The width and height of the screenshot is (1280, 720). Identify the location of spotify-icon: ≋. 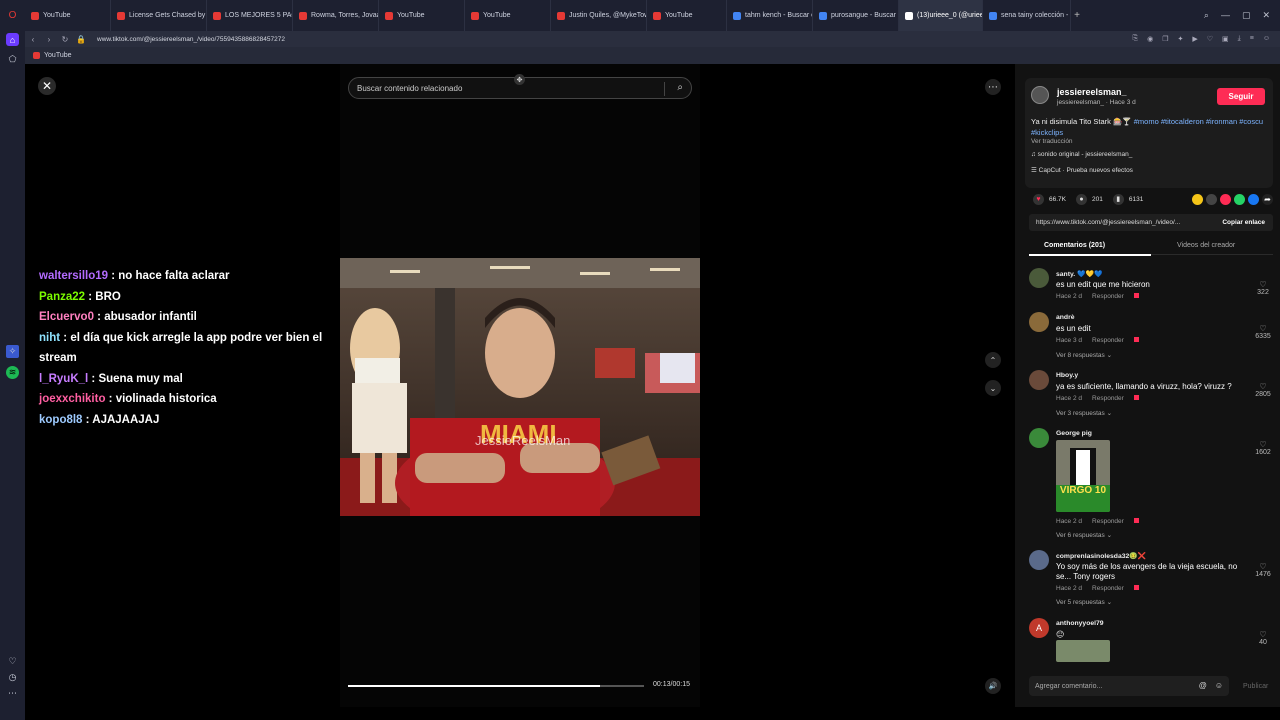
(12, 372).